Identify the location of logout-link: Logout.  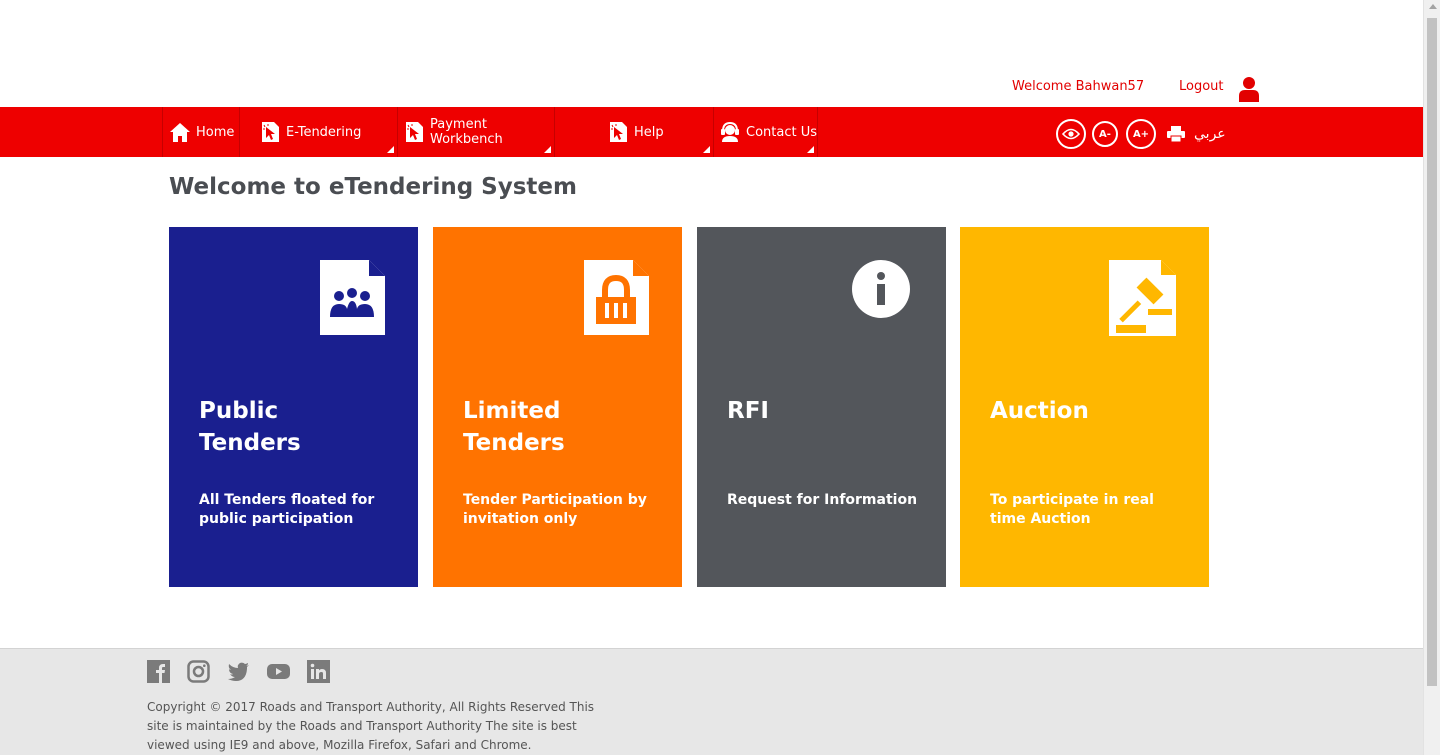
(1201, 86).